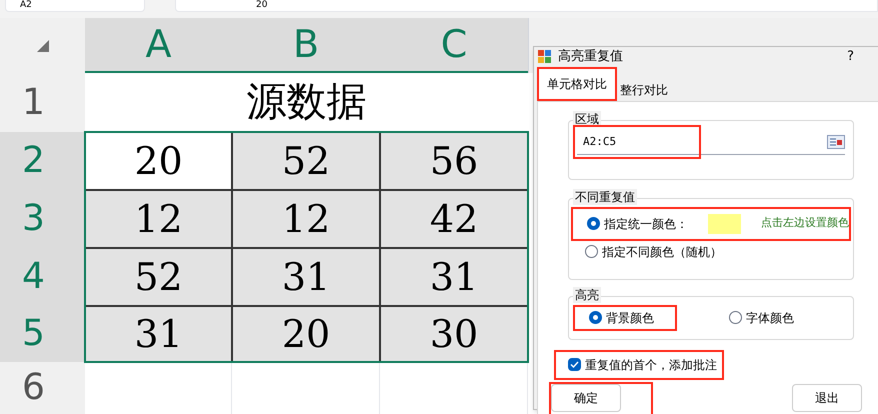 Image resolution: width=878 pixels, height=414 pixels. What do you see at coordinates (43, 45) in the screenshot?
I see `select-all-icon` at bounding box center [43, 45].